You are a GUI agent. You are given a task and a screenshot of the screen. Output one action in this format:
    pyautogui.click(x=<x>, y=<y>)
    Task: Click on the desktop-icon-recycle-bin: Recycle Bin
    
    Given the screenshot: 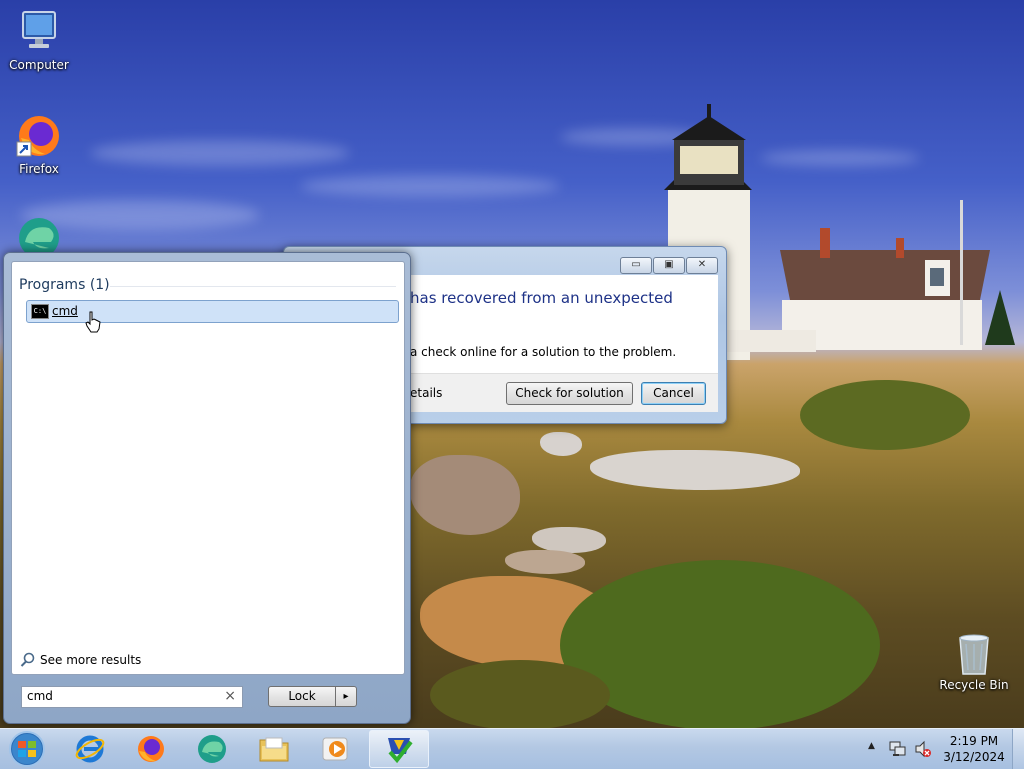 What is the action you would take?
    pyautogui.click(x=974, y=662)
    